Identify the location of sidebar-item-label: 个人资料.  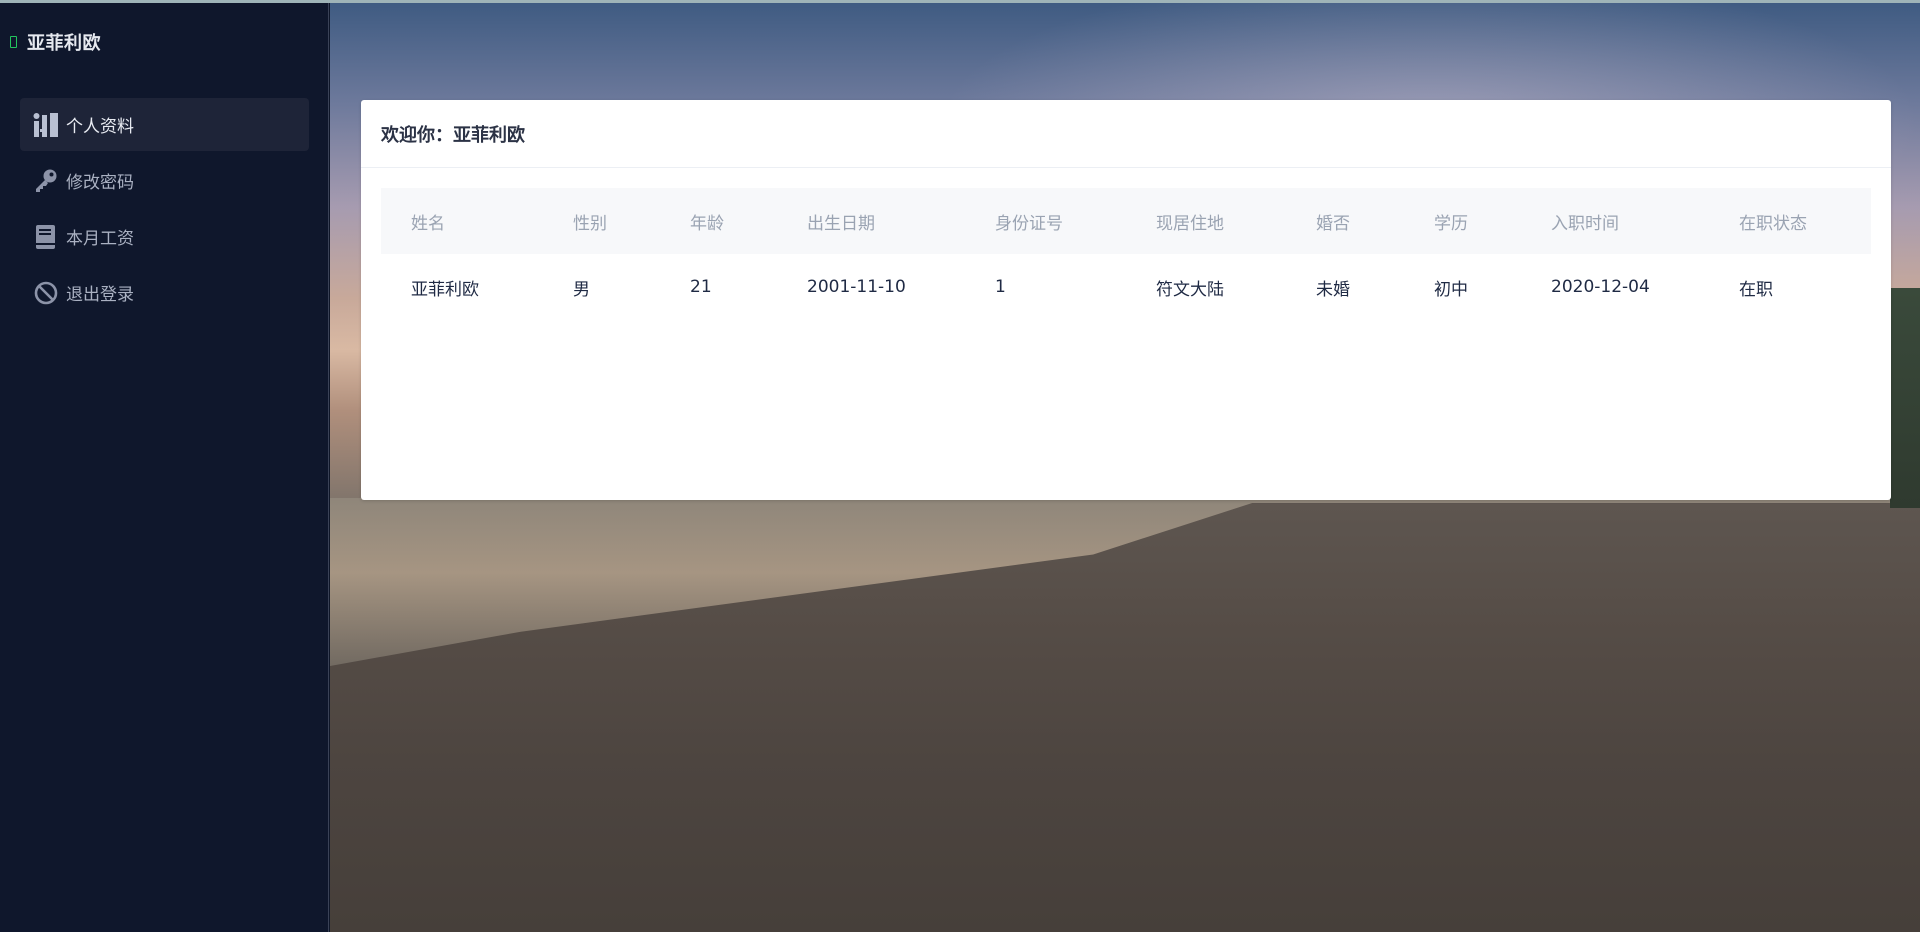
(100, 127).